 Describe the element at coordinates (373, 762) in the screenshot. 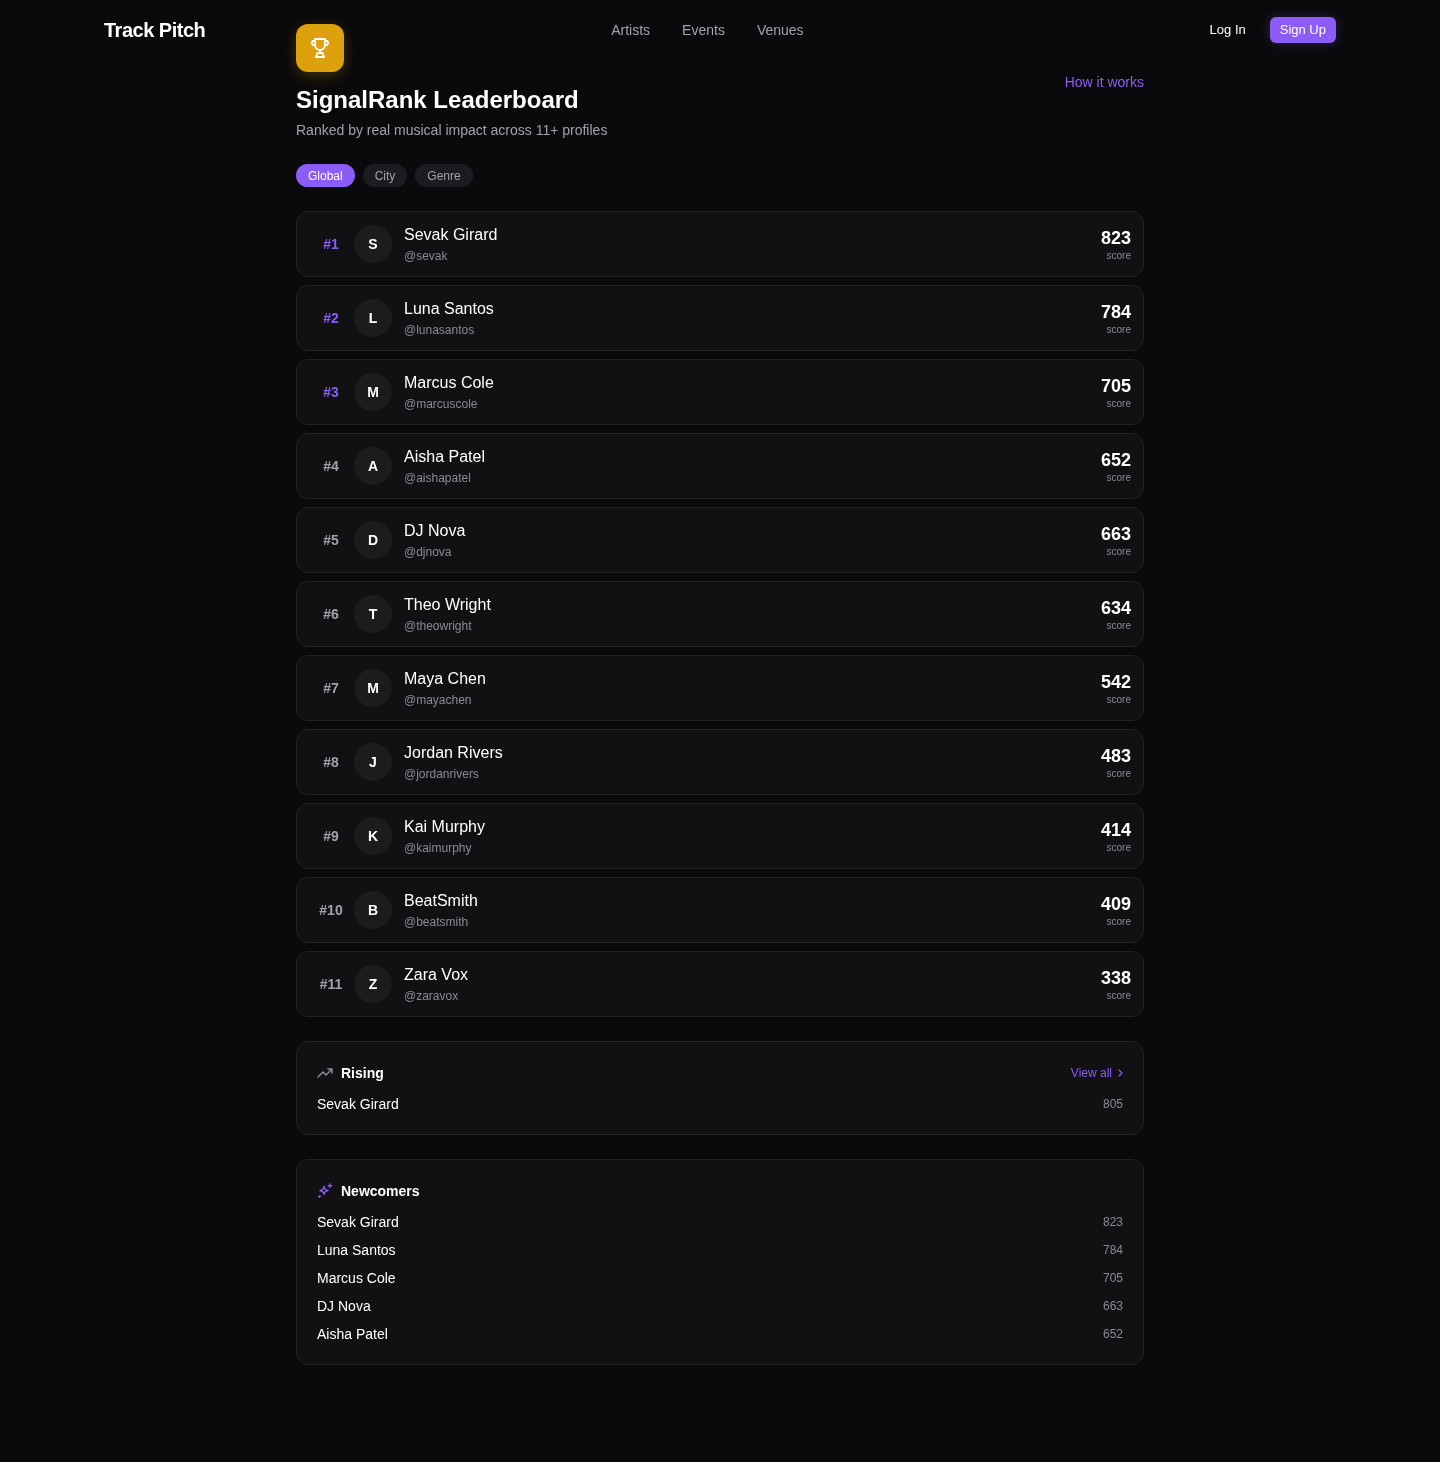

I see `avatar-initial: J` at that location.